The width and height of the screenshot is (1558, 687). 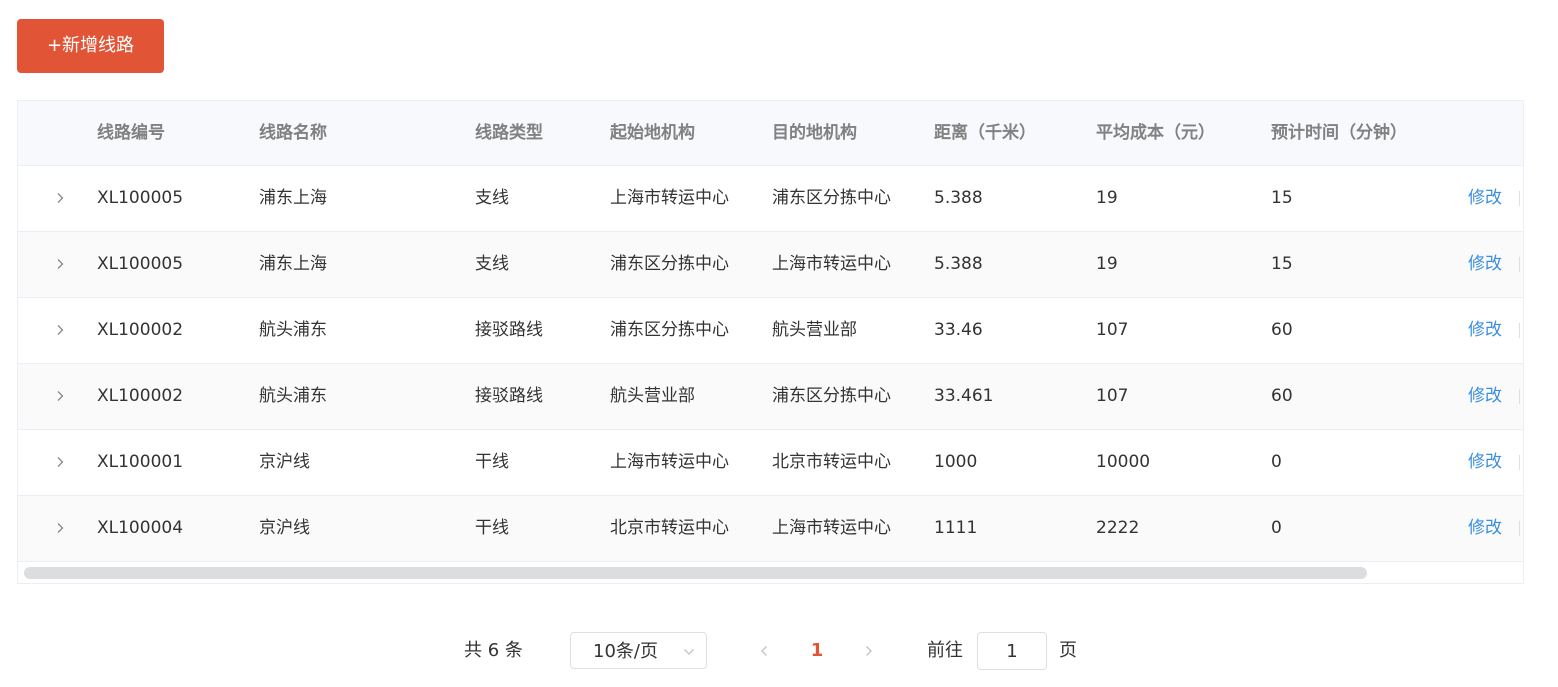 I want to click on cell-distance: 33.46, so click(x=958, y=330).